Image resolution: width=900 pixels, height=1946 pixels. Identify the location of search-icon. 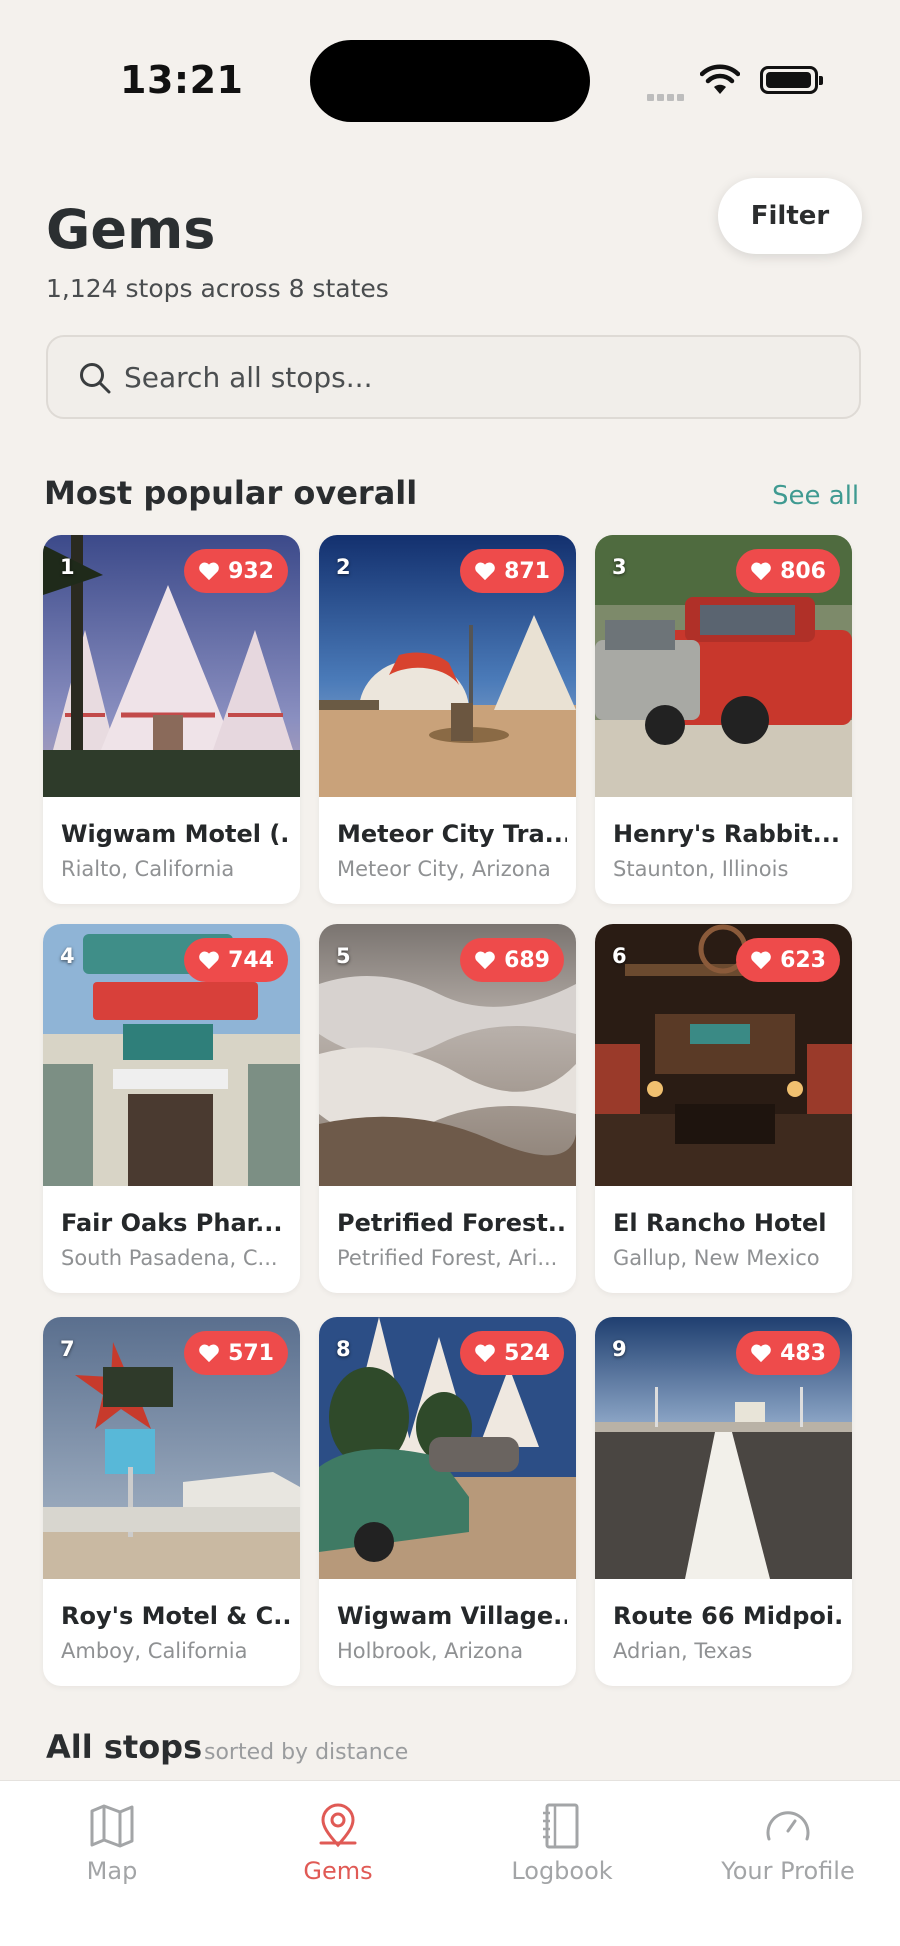
(95, 378).